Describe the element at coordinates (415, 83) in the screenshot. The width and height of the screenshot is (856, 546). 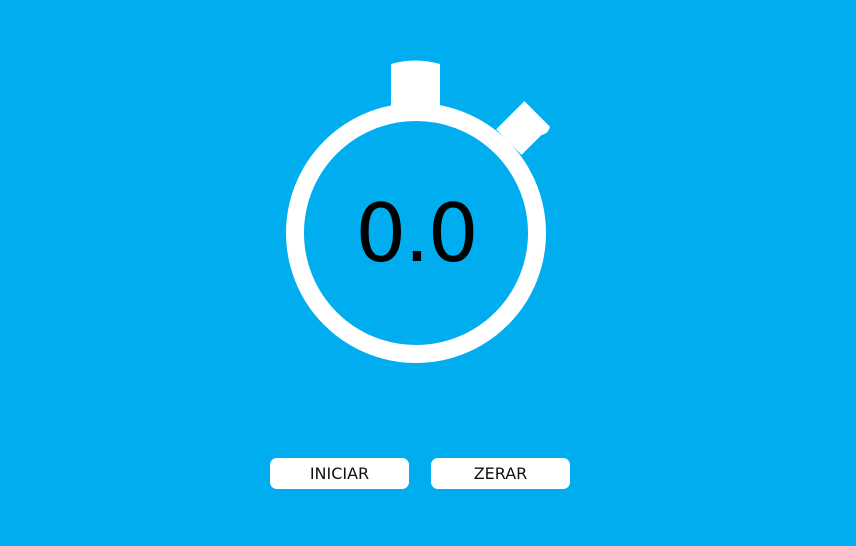
I see `stopwatch-crown` at that location.